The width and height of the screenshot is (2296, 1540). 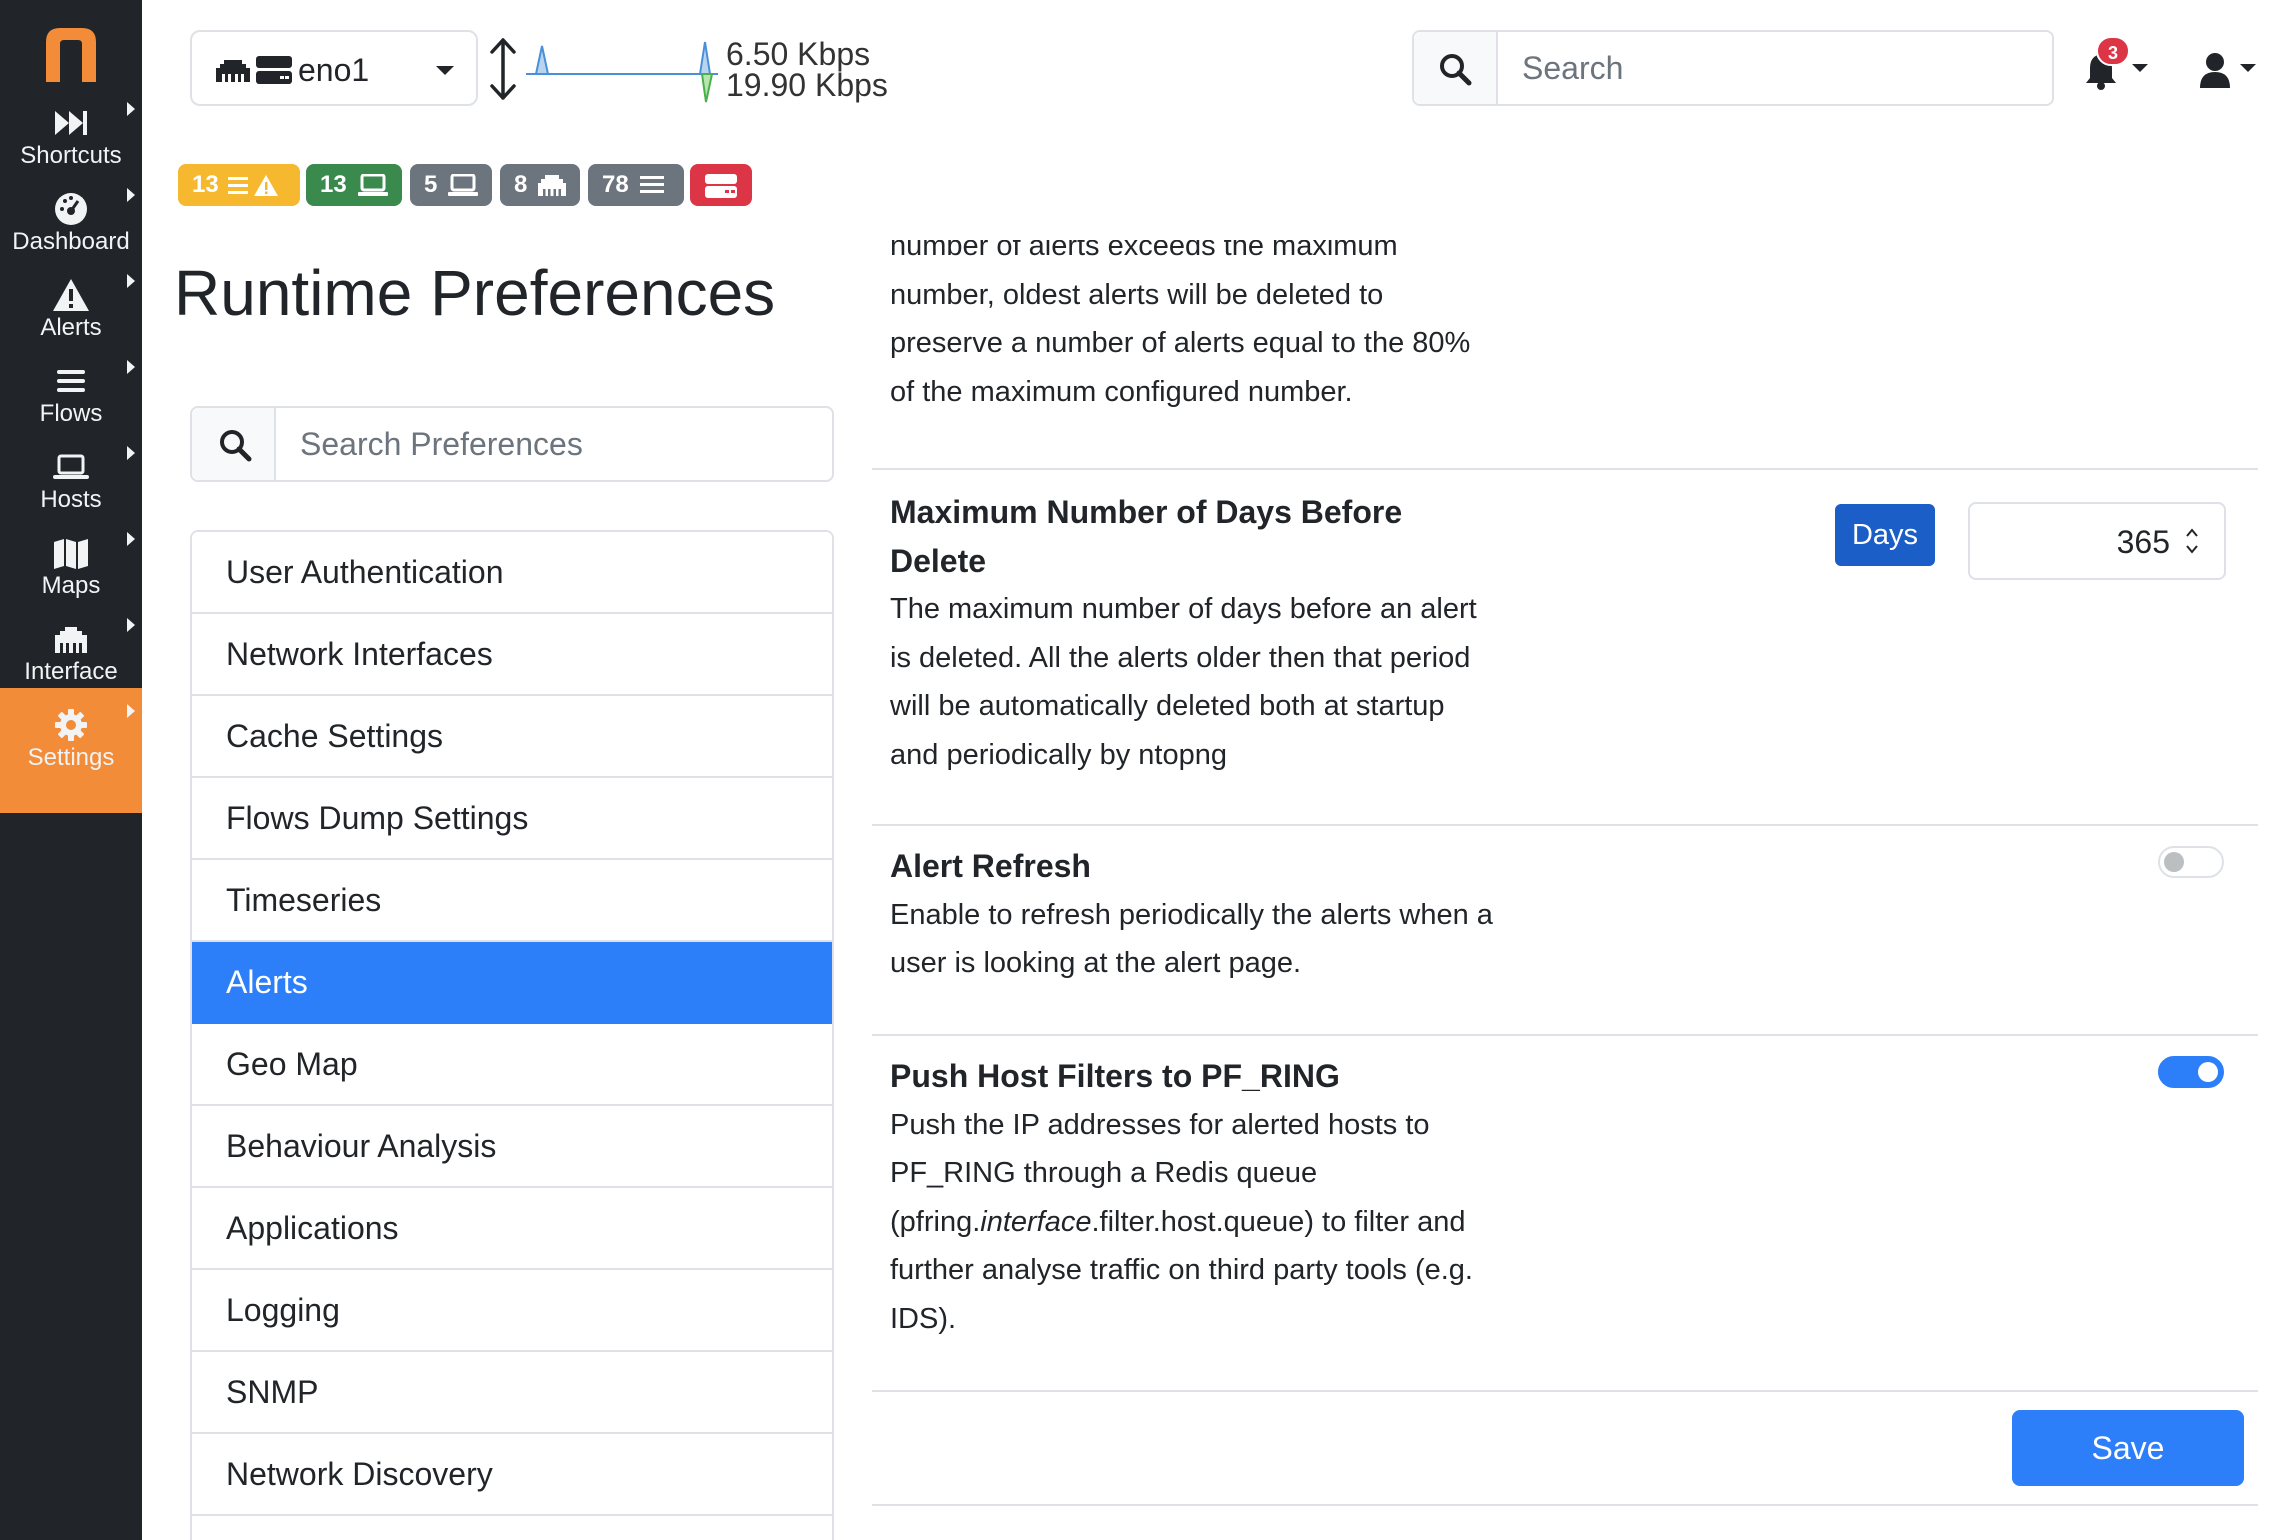 I want to click on gauge-icon, so click(x=71, y=209).